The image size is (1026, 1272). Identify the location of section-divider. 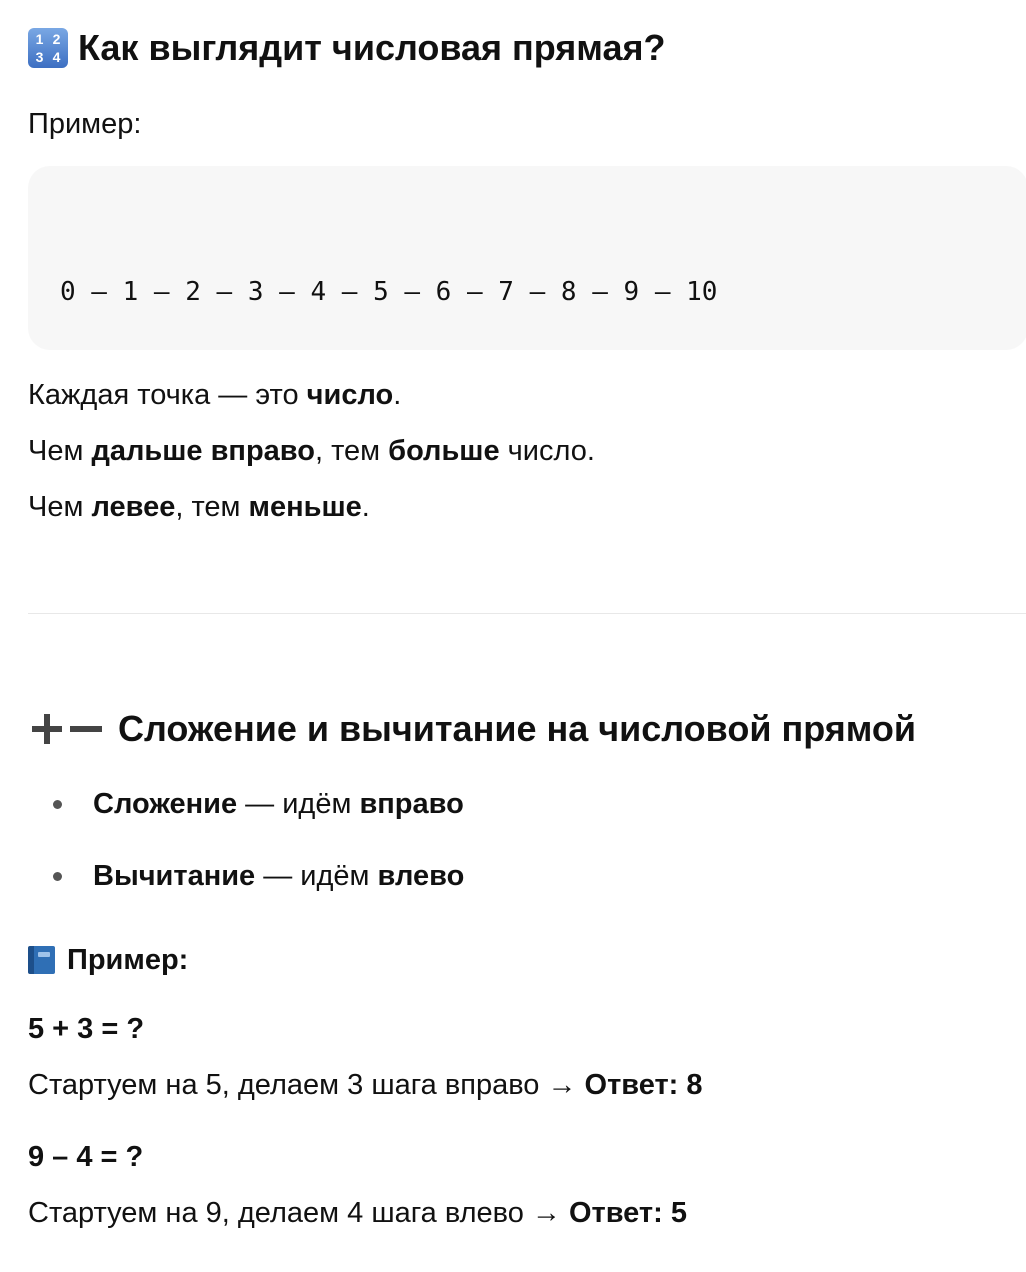
(527, 613).